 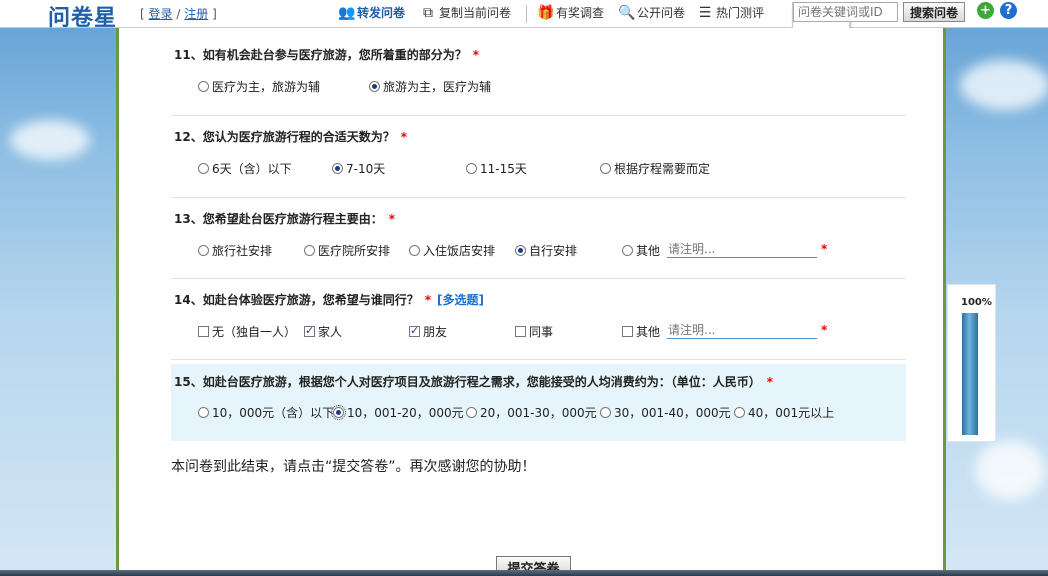 I want to click on bracket-open: [, so click(x=142, y=14).